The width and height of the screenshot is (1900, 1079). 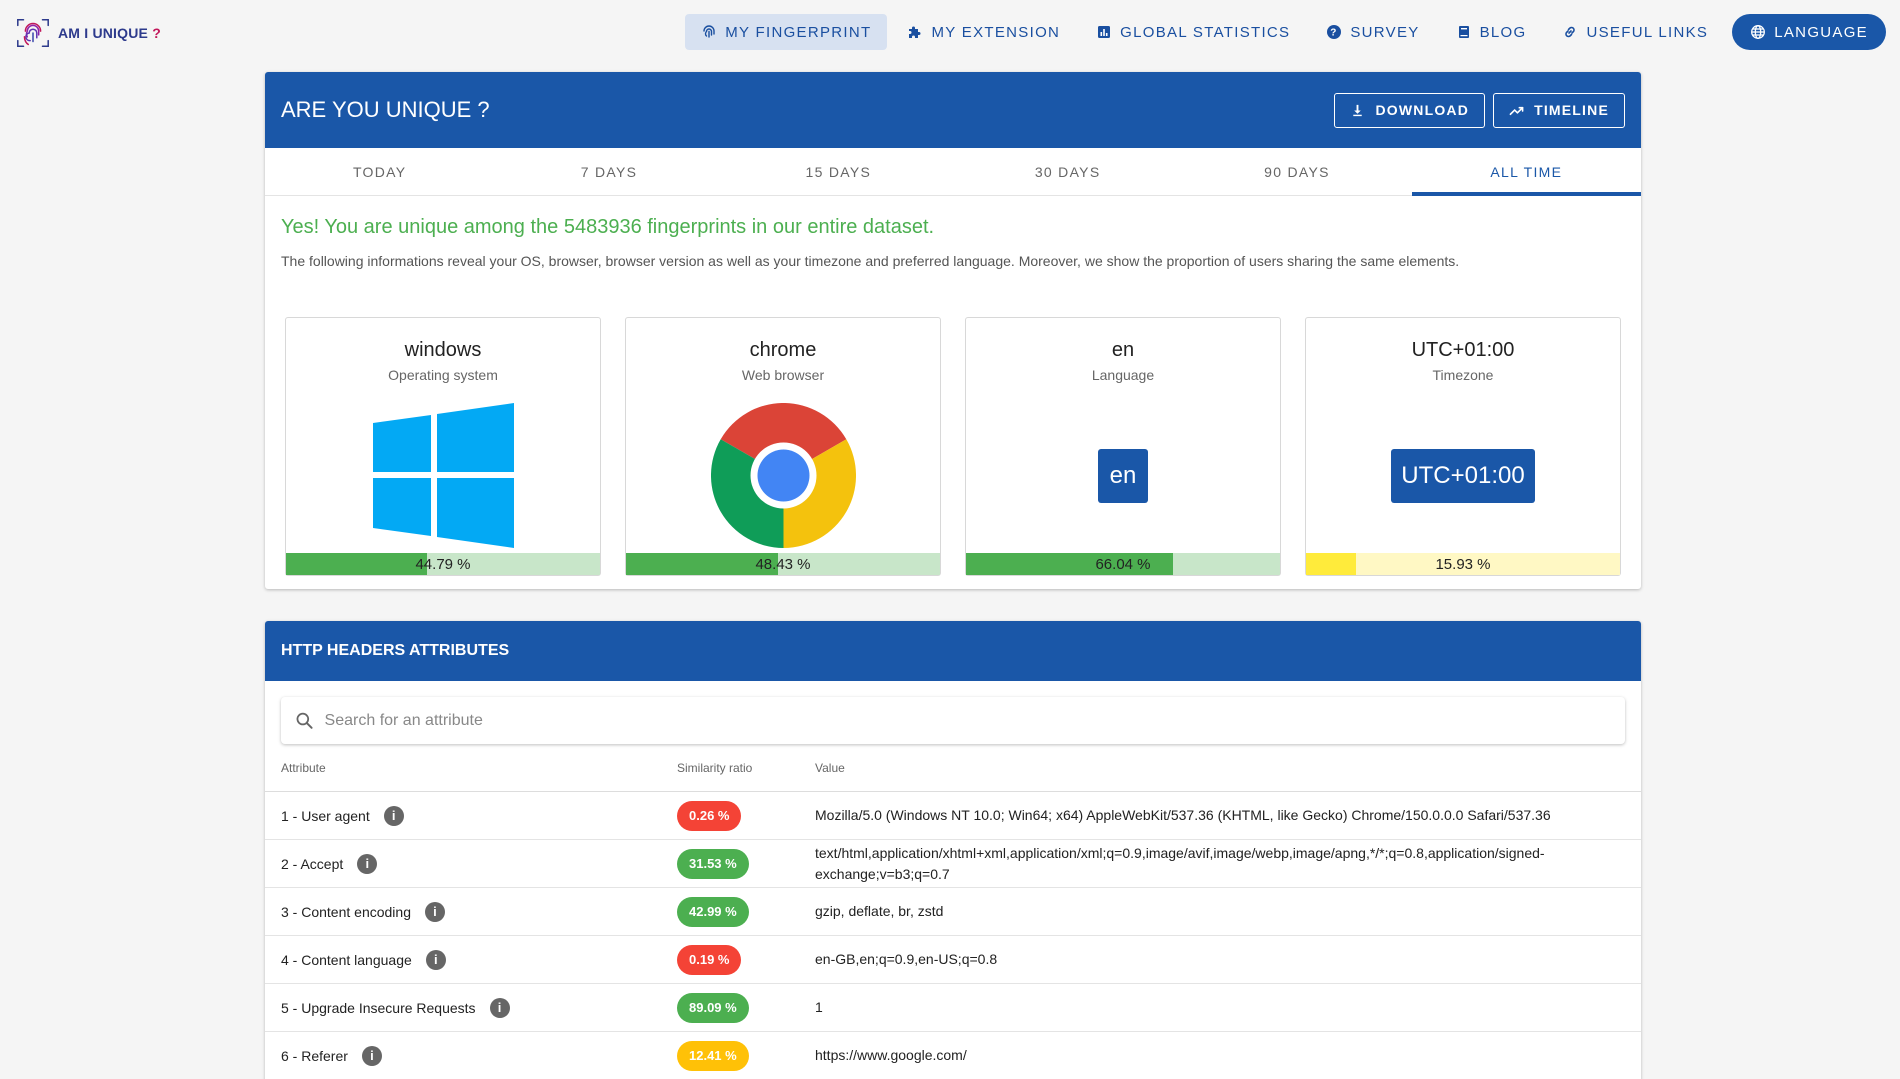 What do you see at coordinates (1296, 171) in the screenshot?
I see `tab-90-days: 90 DAYS` at bounding box center [1296, 171].